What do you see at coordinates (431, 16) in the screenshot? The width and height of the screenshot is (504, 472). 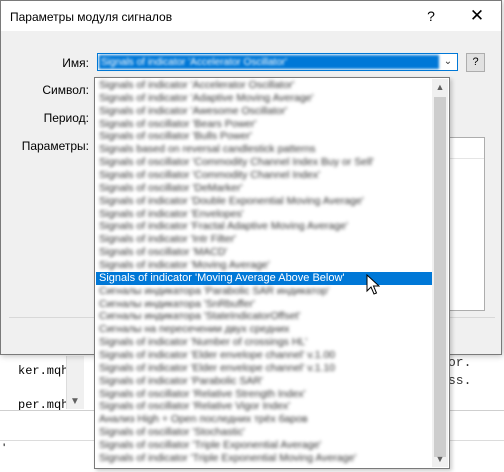 I see `help-button: ?` at bounding box center [431, 16].